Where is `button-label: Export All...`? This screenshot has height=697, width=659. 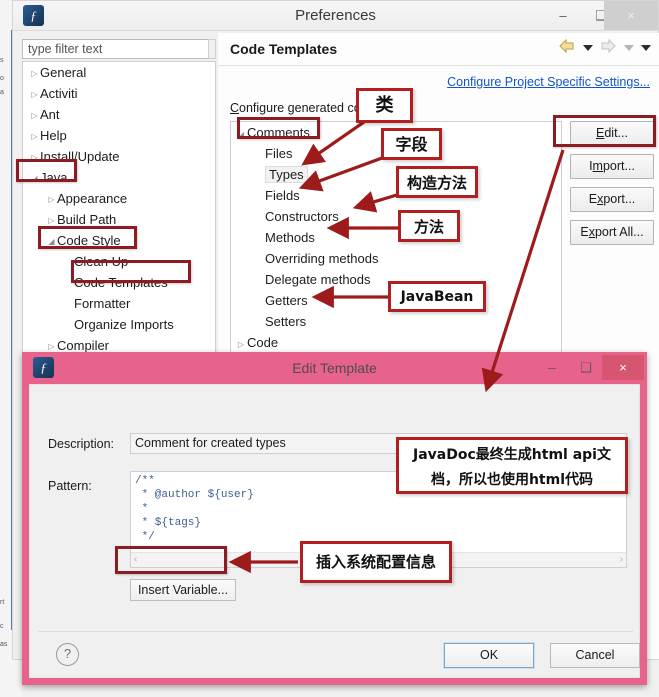 button-label: Export All... is located at coordinates (612, 232).